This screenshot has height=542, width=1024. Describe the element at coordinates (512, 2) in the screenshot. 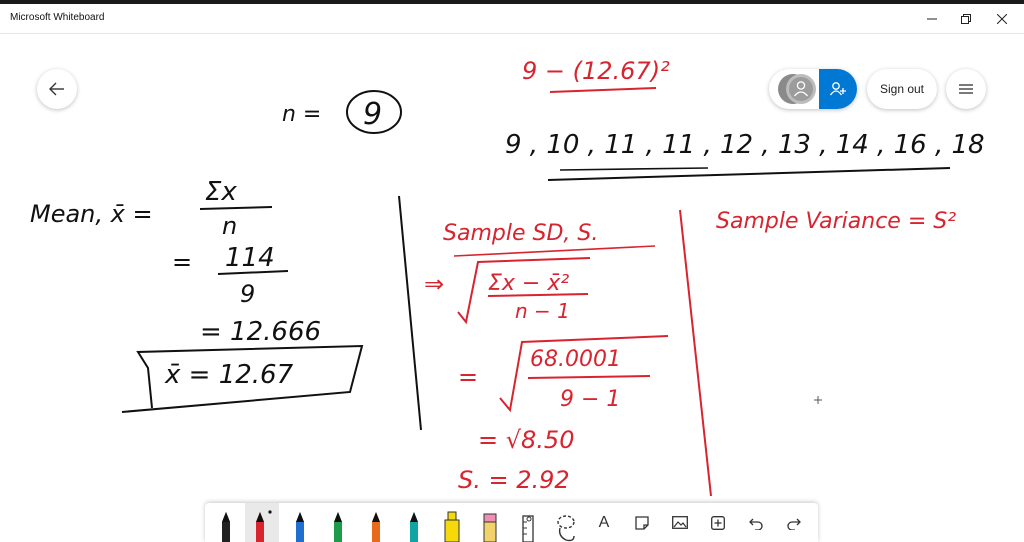

I see `window-top-border` at that location.